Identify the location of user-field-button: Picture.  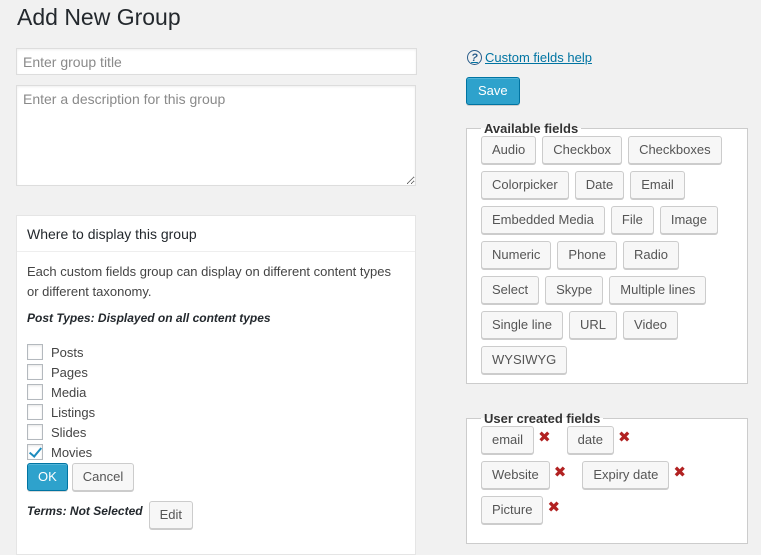
(512, 510).